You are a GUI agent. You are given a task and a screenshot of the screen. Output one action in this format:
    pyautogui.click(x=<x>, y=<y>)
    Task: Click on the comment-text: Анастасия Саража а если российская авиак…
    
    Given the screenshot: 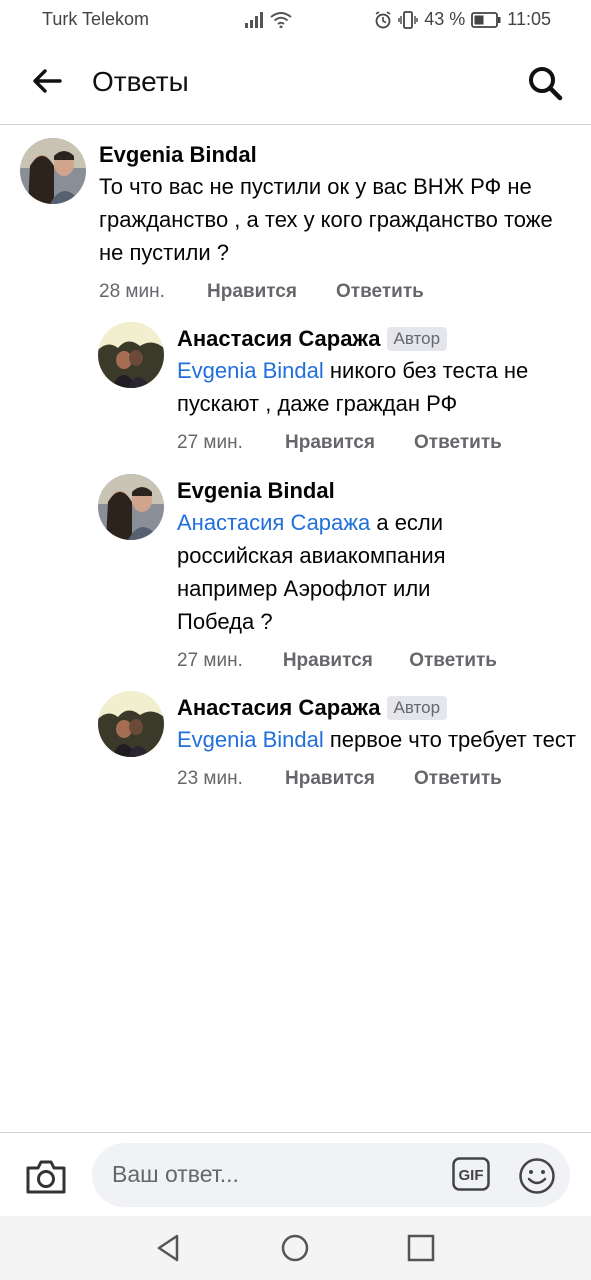 What is the action you would take?
    pyautogui.click(x=337, y=572)
    